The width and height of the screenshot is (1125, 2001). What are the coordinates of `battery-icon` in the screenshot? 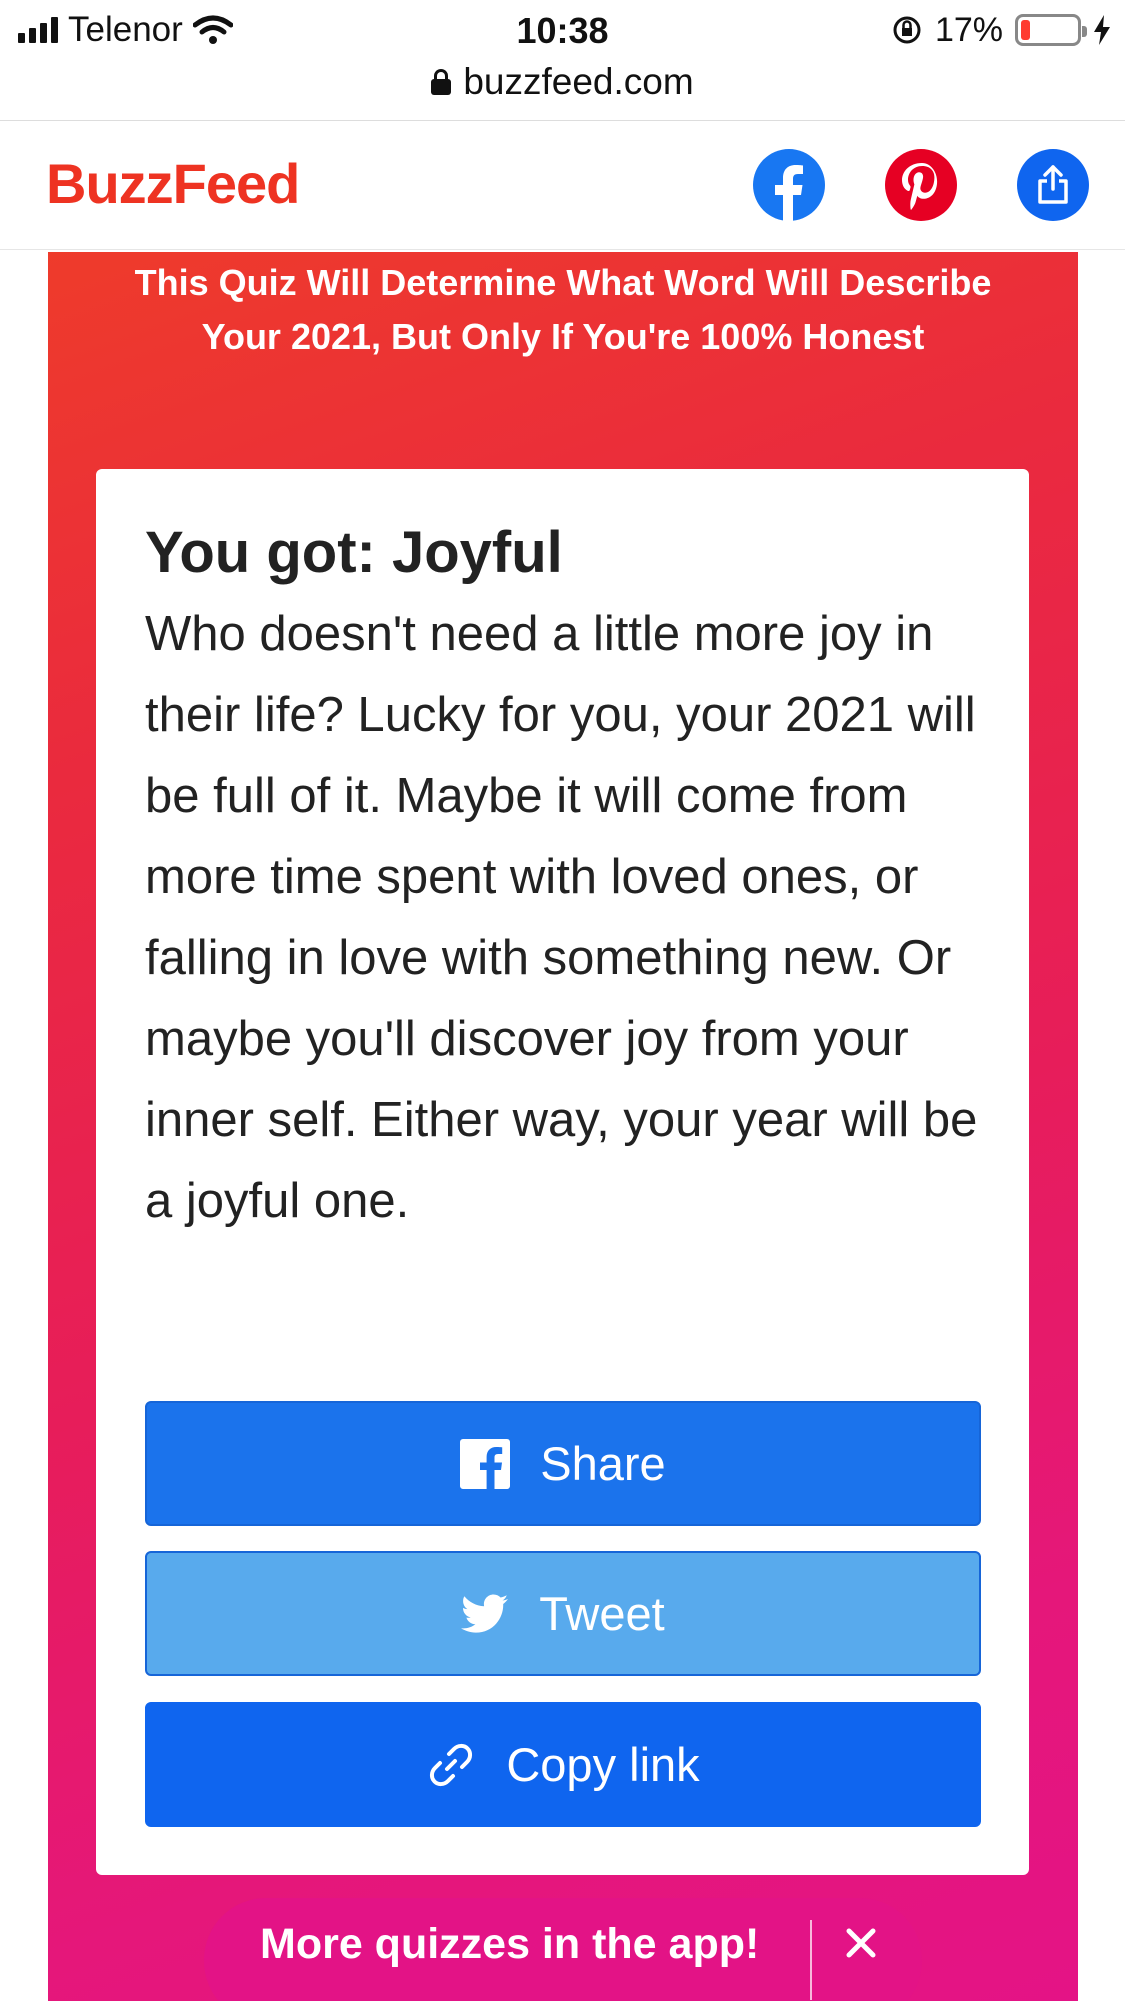 It's located at (1051, 30).